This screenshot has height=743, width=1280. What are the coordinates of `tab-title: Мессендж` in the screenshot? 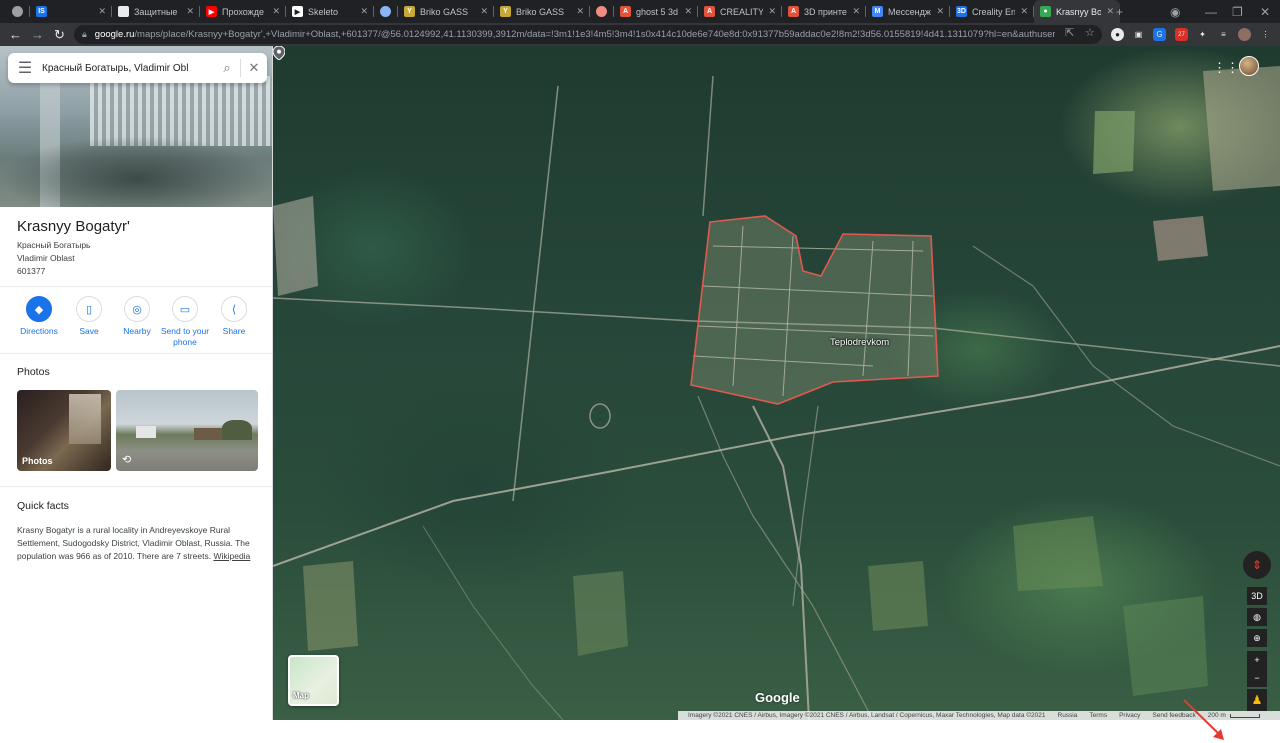 It's located at (909, 11).